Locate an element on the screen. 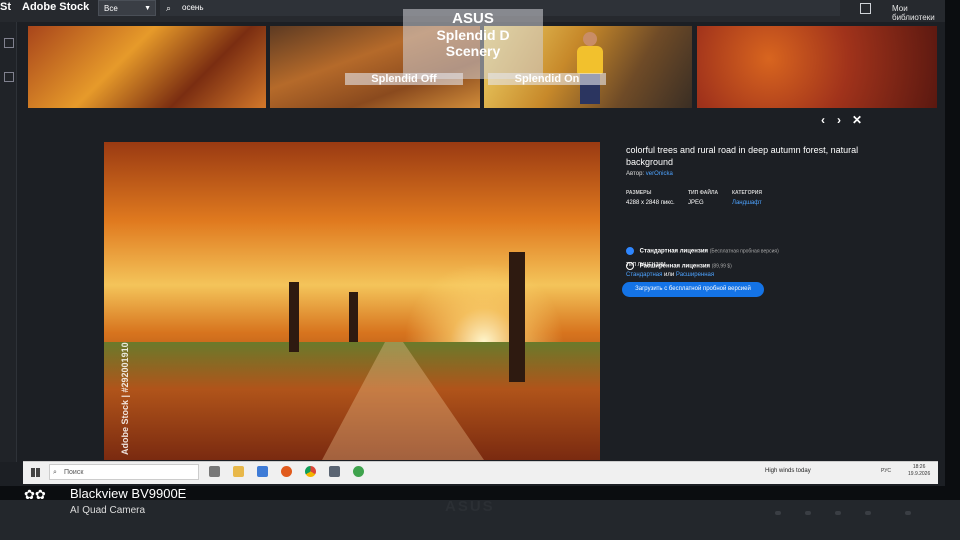 The height and width of the screenshot is (540, 960). search-value: осень is located at coordinates (193, 7).